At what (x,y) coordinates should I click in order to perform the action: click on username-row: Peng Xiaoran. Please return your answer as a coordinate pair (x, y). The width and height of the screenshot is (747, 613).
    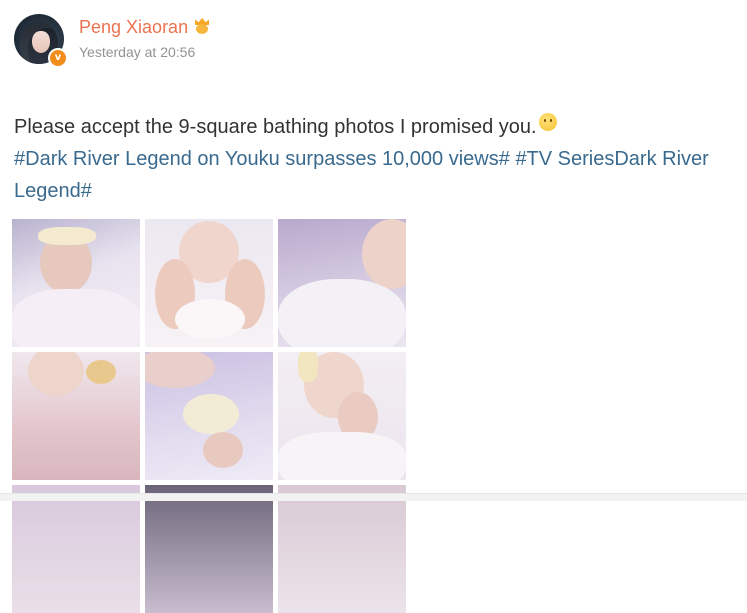
    Looking at the image, I should click on (145, 27).